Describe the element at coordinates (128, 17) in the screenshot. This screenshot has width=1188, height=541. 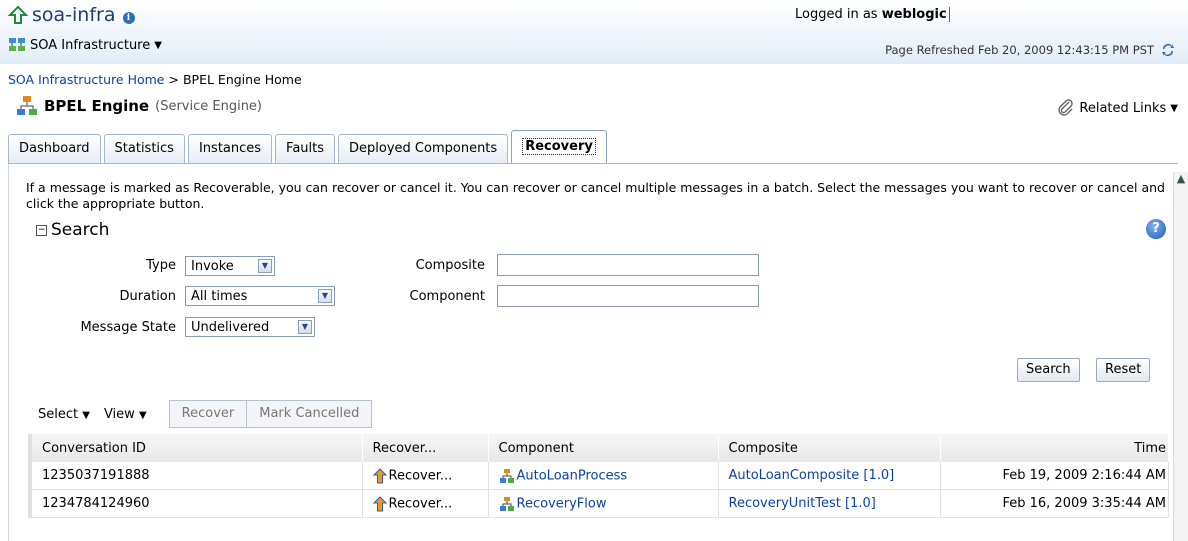
I see `info-icon: i` at that location.